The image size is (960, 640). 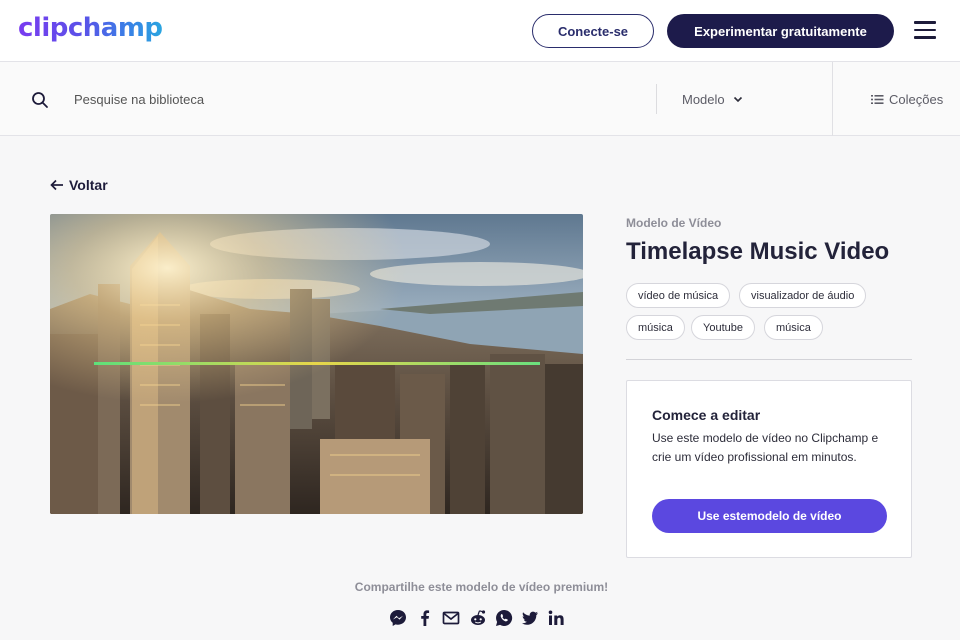 I want to click on section-divider, so click(x=769, y=359).